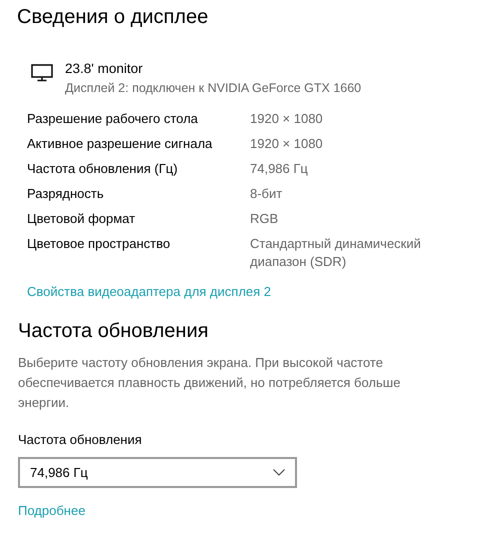  Describe the element at coordinates (213, 88) in the screenshot. I see `monitor-connection: Дисплей 2: подключен к NVIDIA GeForce GTX 1660` at that location.